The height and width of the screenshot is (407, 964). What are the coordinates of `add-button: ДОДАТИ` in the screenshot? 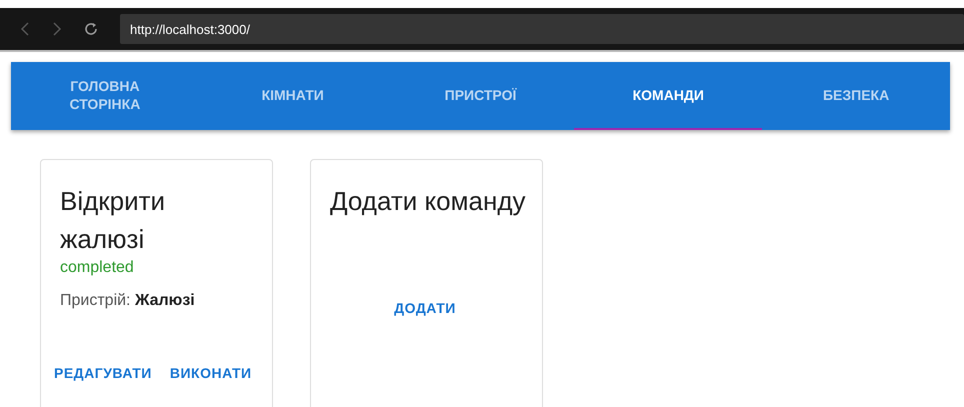 It's located at (425, 308).